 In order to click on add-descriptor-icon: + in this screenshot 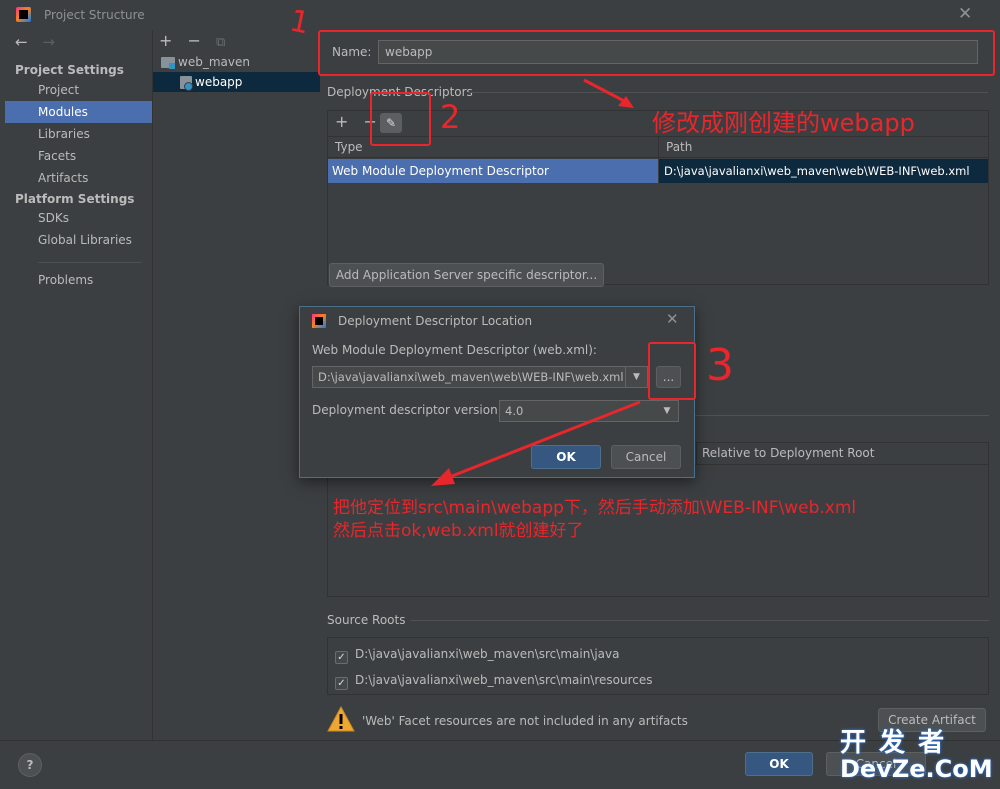, I will do `click(341, 121)`.